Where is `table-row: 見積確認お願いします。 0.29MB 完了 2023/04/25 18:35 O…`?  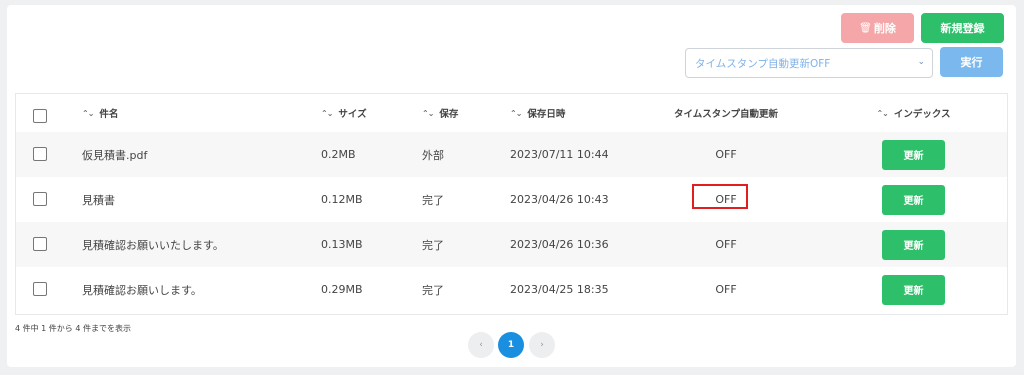
table-row: 見積確認お願いします。 0.29MB 完了 2023/04/25 18:35 O… is located at coordinates (511, 289).